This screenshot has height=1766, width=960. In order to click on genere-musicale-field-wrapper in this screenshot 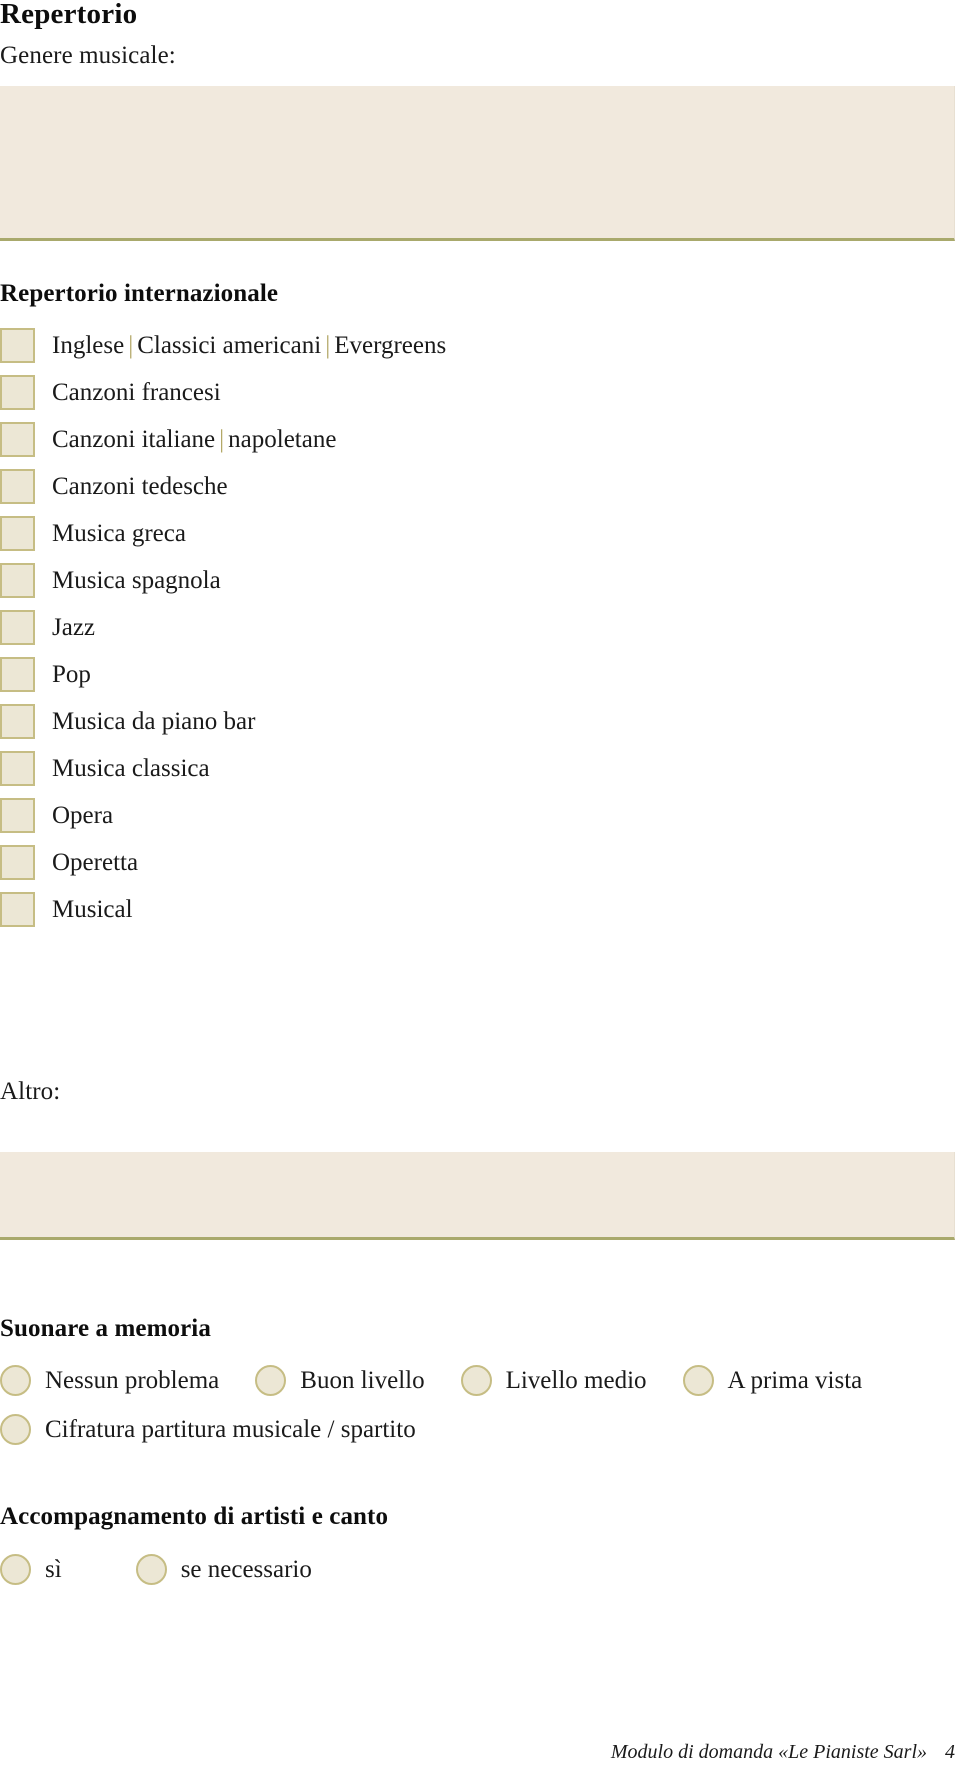, I will do `click(477, 163)`.